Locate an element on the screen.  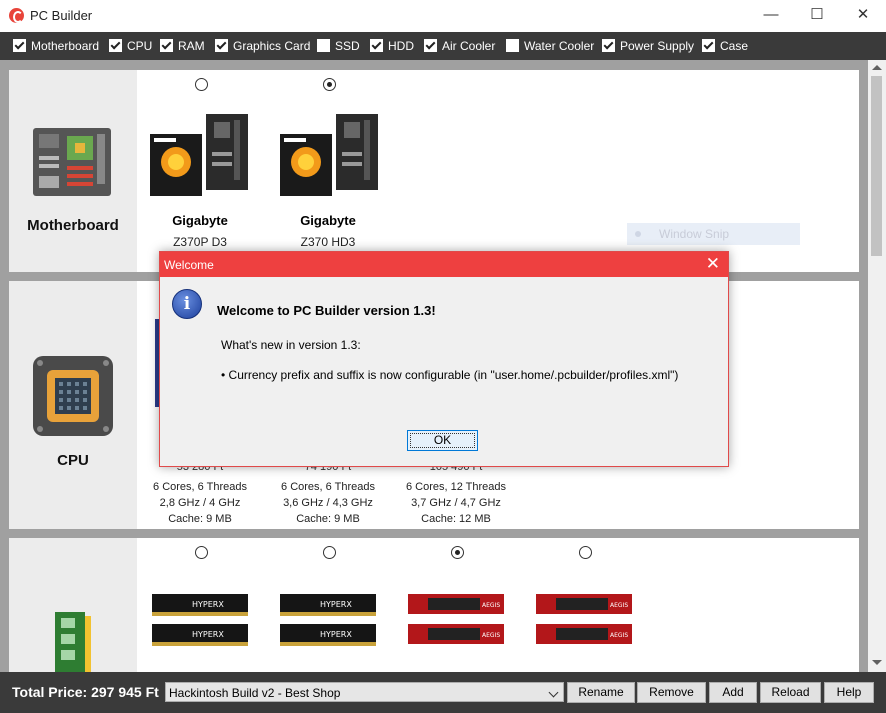
dialog-heading: Welcome to PC Builder version 1.3! is located at coordinates (326, 310).